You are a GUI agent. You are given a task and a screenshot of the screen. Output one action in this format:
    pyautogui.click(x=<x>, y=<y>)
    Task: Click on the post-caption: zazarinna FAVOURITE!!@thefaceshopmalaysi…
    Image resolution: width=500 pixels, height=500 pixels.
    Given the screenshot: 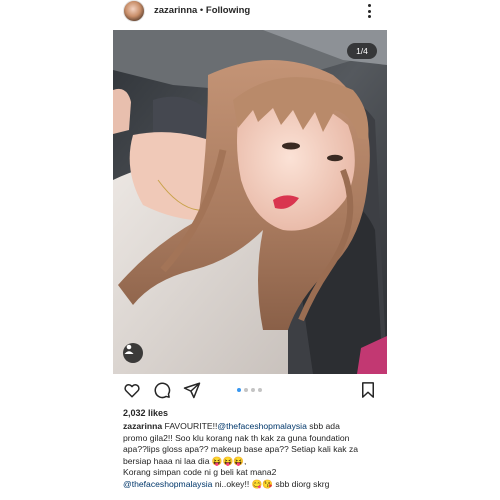 What is the action you would take?
    pyautogui.click(x=255, y=456)
    